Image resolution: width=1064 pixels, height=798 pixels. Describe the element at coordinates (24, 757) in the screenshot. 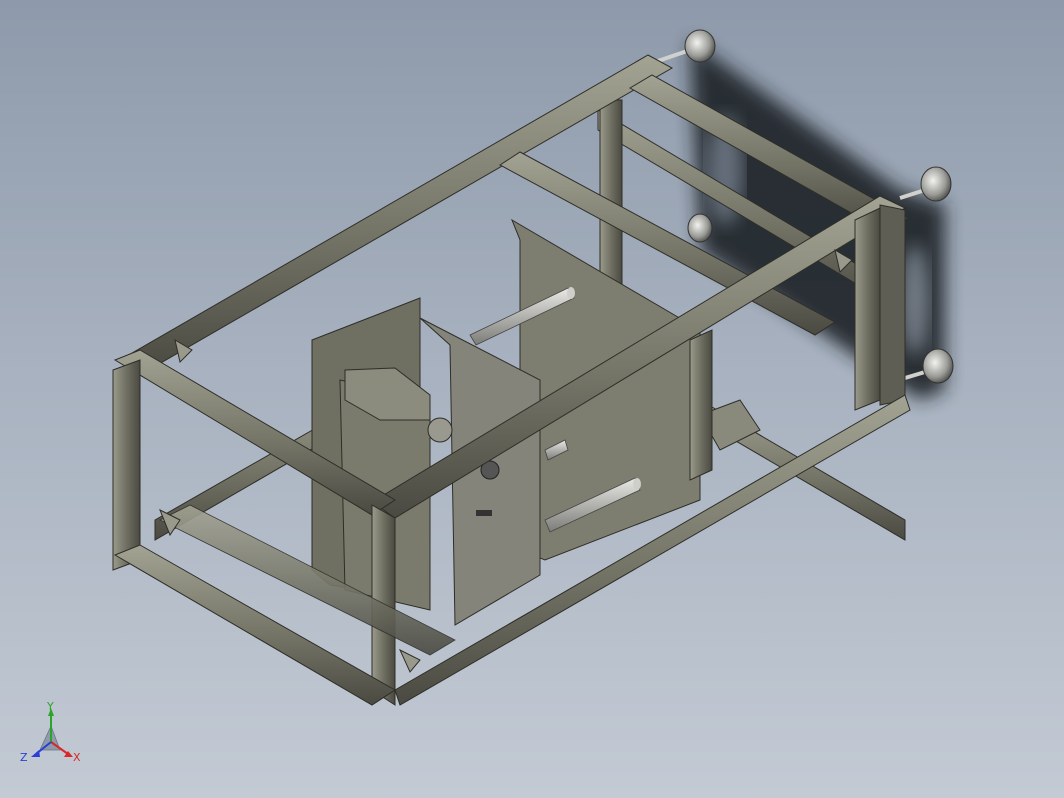

I see `triad-z-label: Z` at that location.